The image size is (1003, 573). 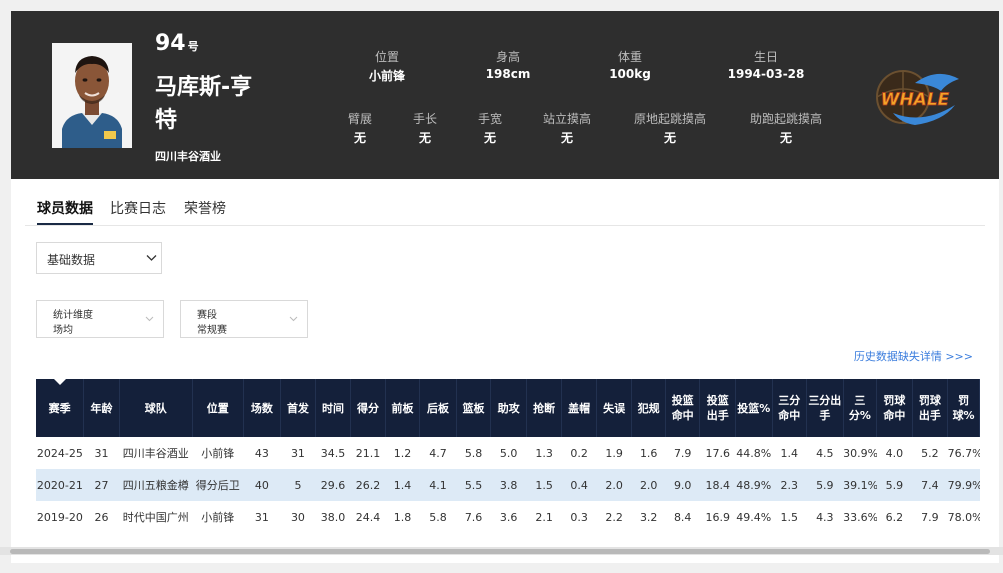 What do you see at coordinates (930, 453) in the screenshot?
I see `table-cell: 5.2` at bounding box center [930, 453].